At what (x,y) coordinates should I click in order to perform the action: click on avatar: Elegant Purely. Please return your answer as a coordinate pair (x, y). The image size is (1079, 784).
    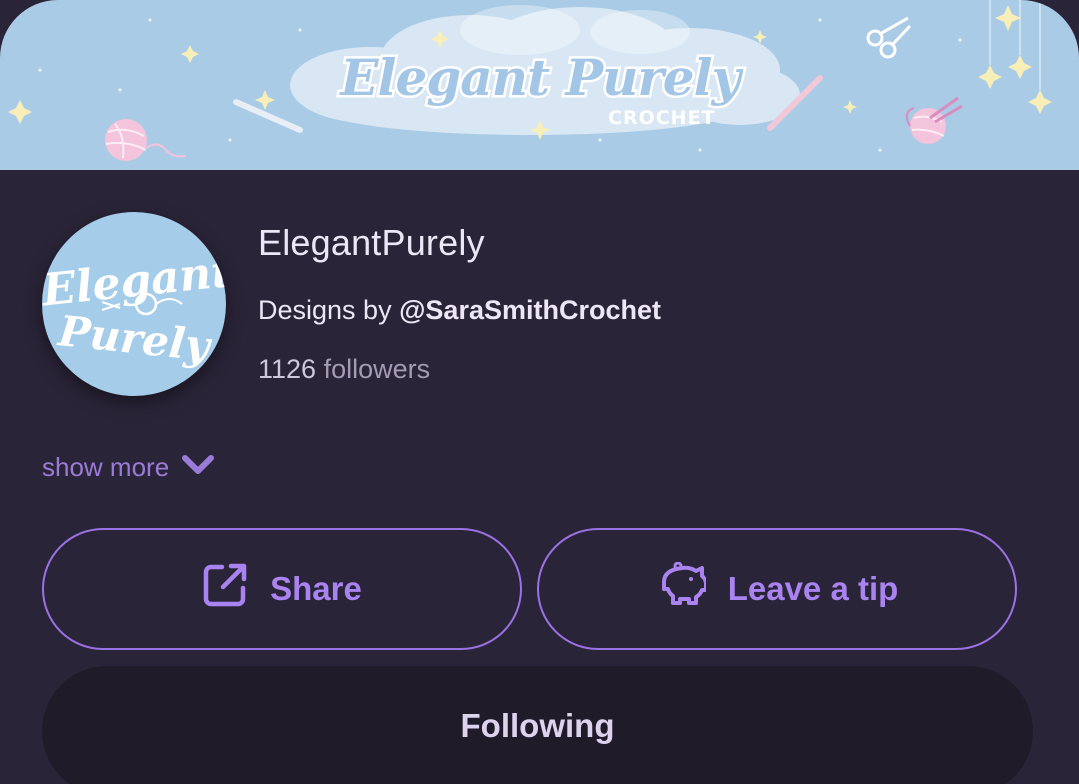
    Looking at the image, I should click on (134, 304).